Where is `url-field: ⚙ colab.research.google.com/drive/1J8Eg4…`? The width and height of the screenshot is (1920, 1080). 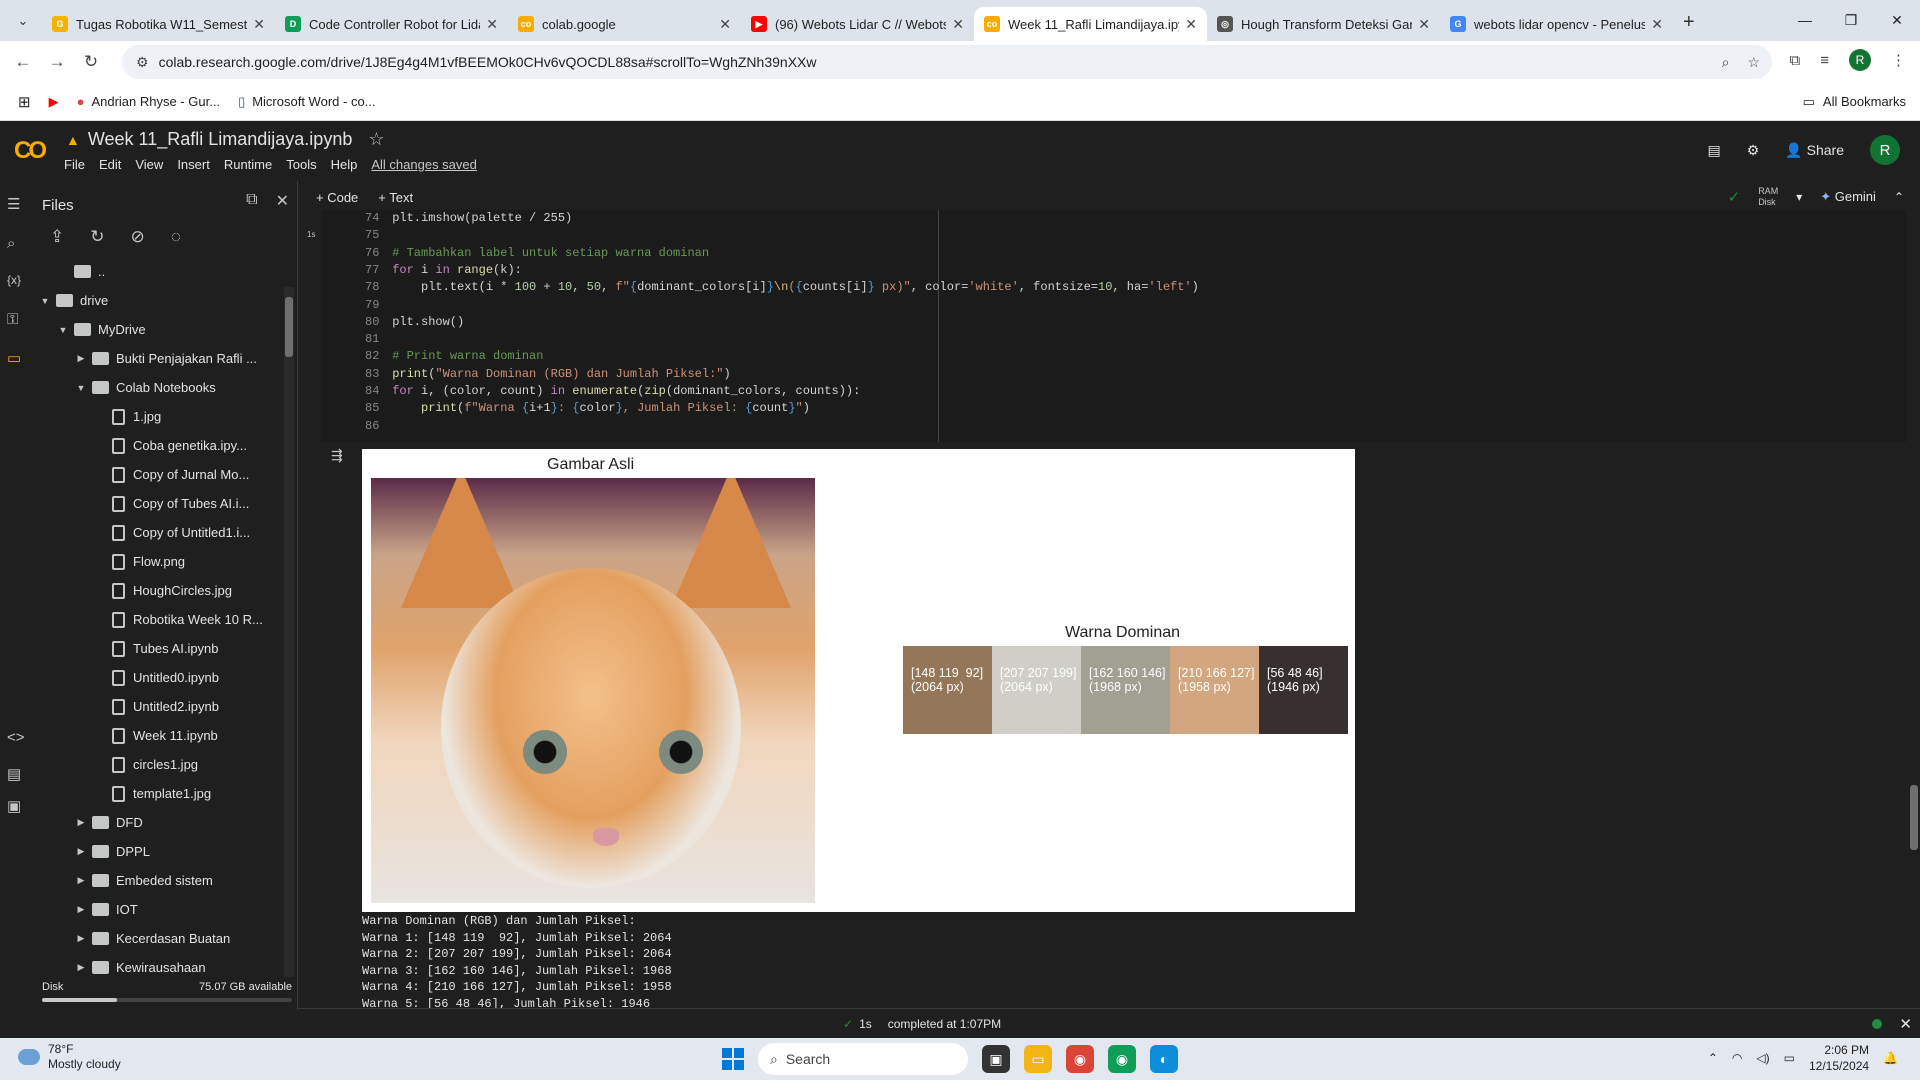 url-field: ⚙ colab.research.google.com/drive/1J8Eg4… is located at coordinates (947, 62).